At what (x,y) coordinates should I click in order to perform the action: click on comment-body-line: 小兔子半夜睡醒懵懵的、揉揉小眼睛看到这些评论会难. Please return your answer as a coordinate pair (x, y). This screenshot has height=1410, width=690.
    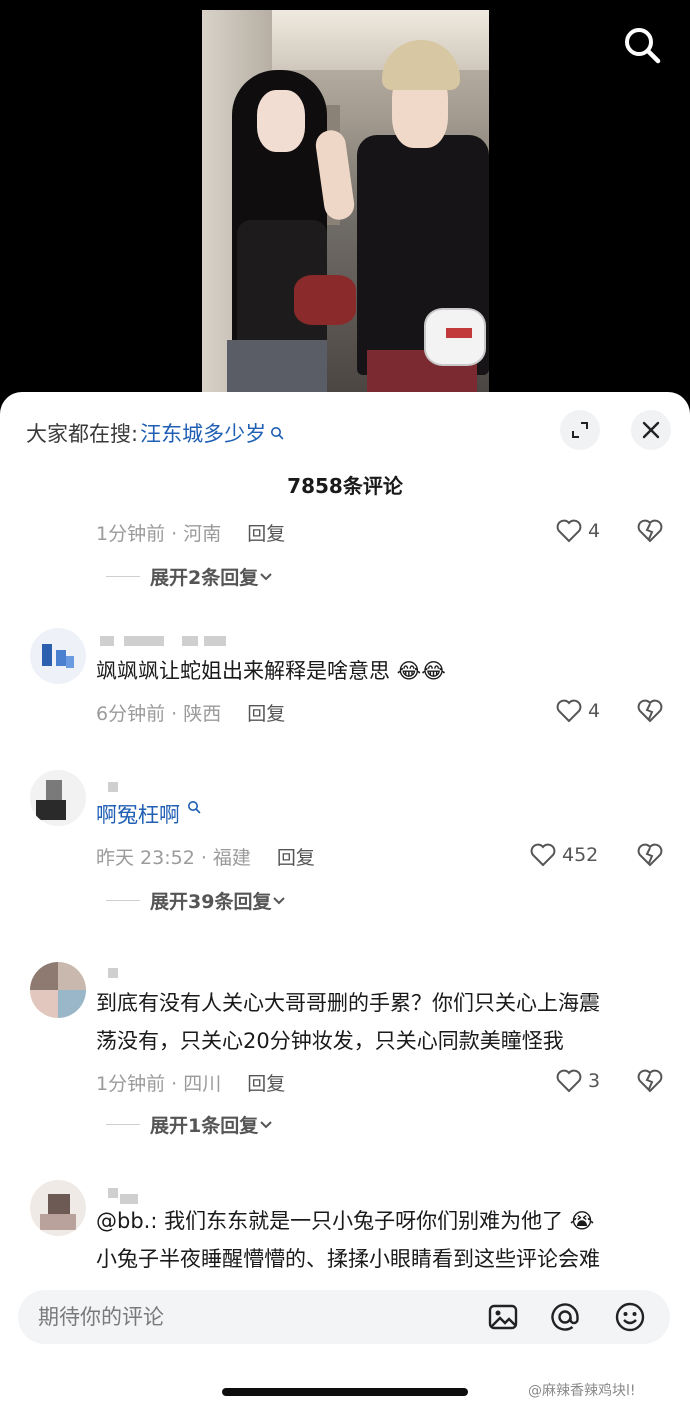
    Looking at the image, I should click on (348, 1259).